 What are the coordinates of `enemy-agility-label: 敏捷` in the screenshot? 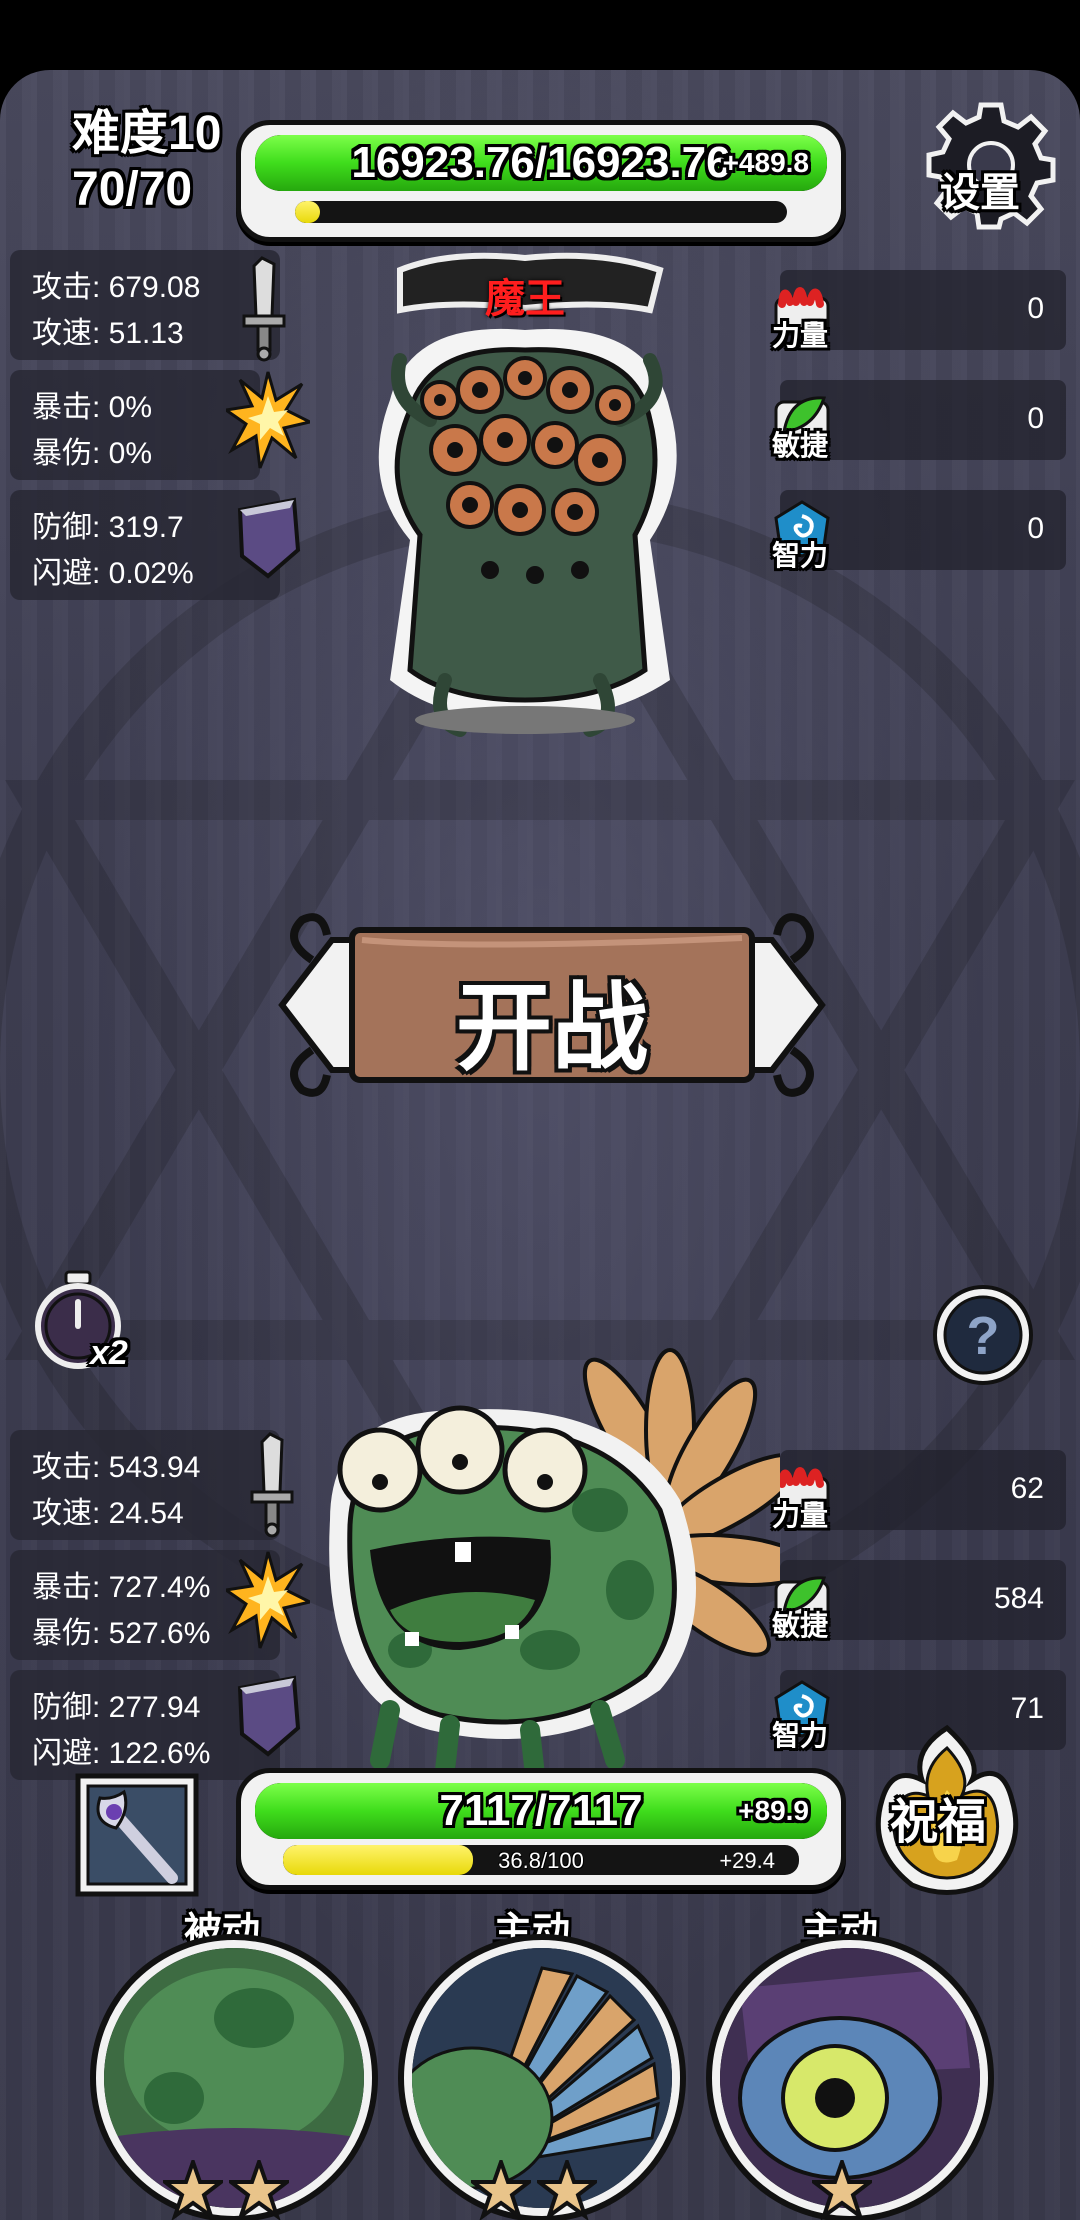 It's located at (800, 445).